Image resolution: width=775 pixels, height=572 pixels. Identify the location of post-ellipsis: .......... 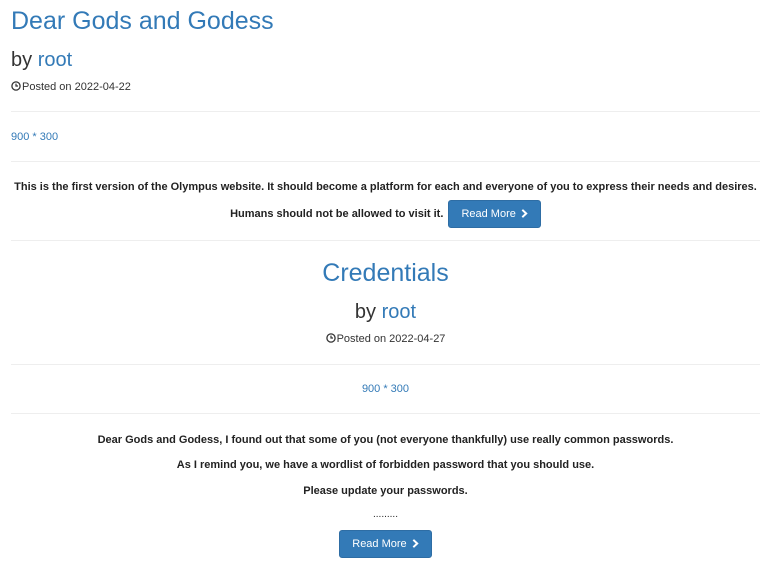
(385, 514).